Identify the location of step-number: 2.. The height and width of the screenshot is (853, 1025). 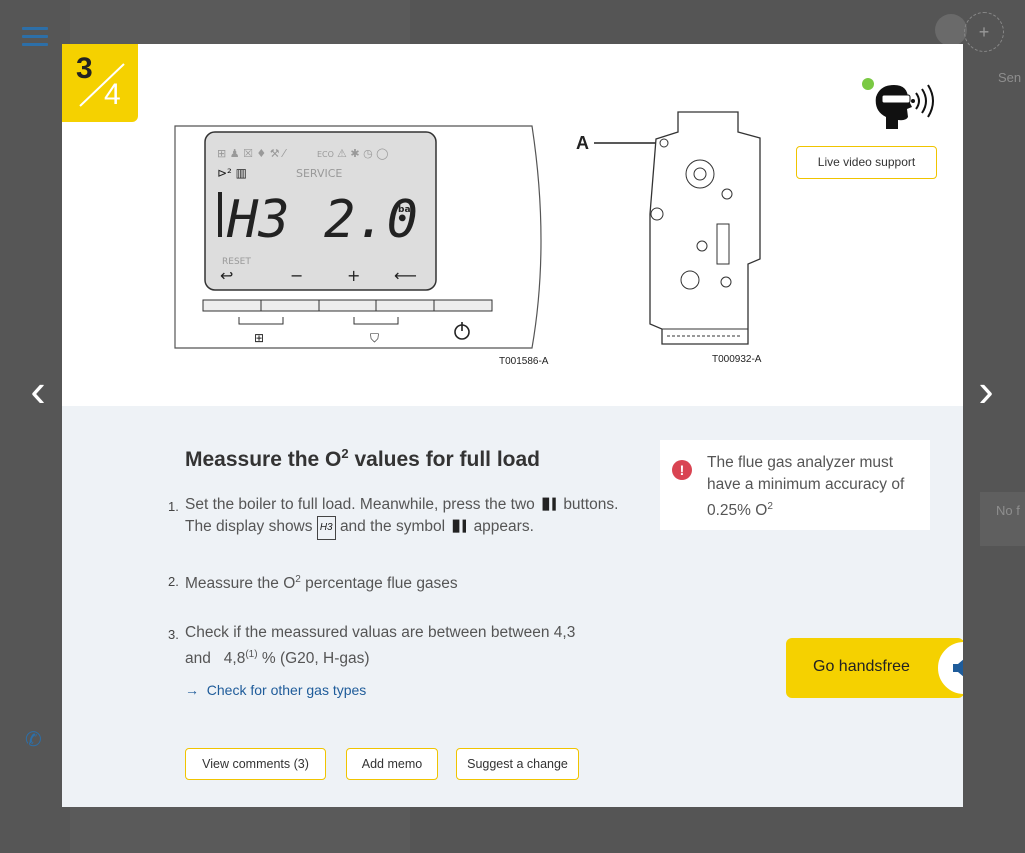
(173, 581).